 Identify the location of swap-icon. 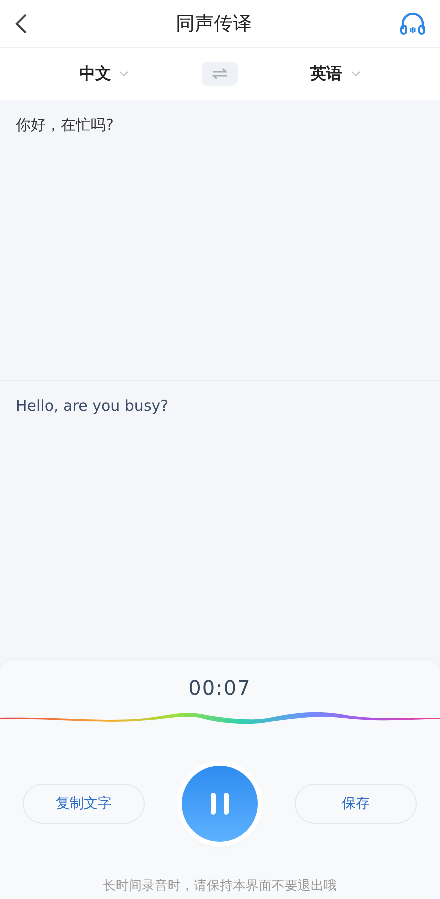
(220, 74).